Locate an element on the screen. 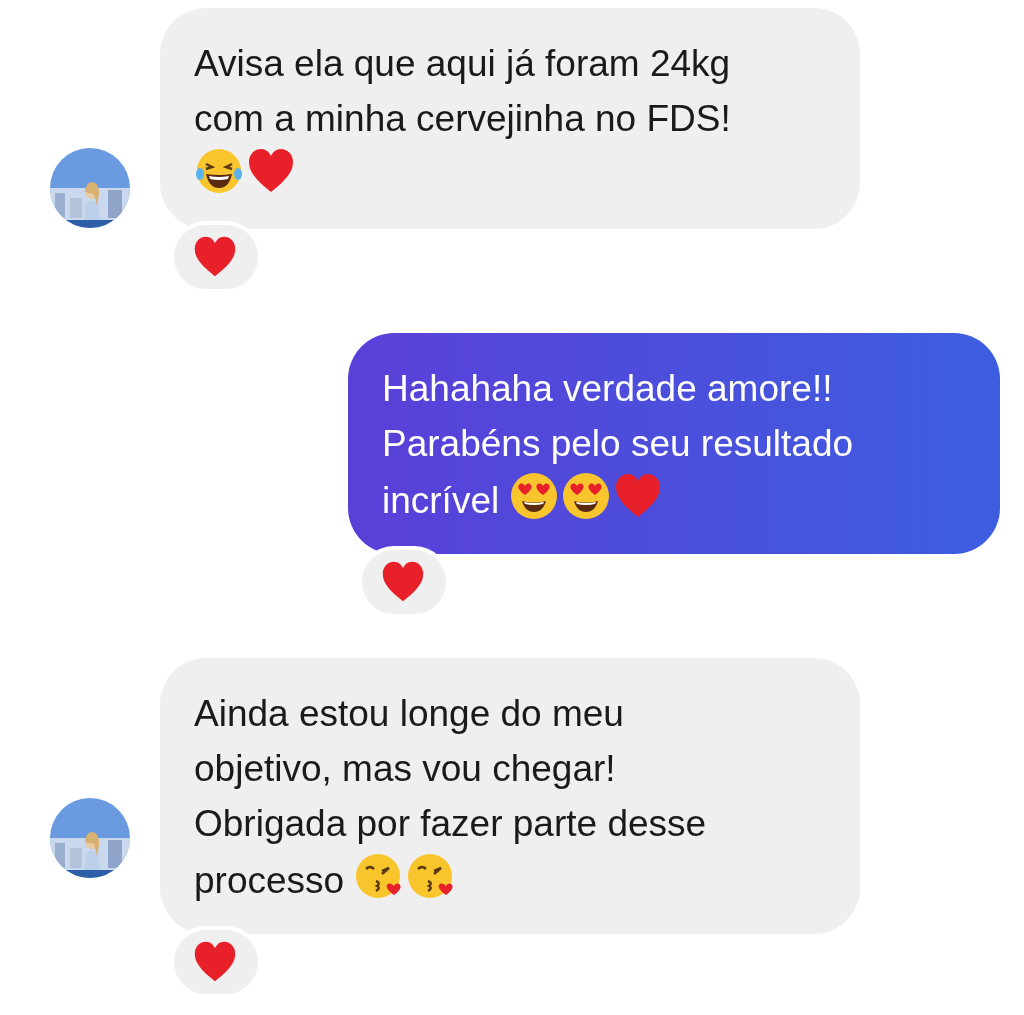 The image size is (1024, 1015). message-bubble: Hahahaha verdade amore!! Parabéns pelo seu resultado incrível is located at coordinates (674, 443).